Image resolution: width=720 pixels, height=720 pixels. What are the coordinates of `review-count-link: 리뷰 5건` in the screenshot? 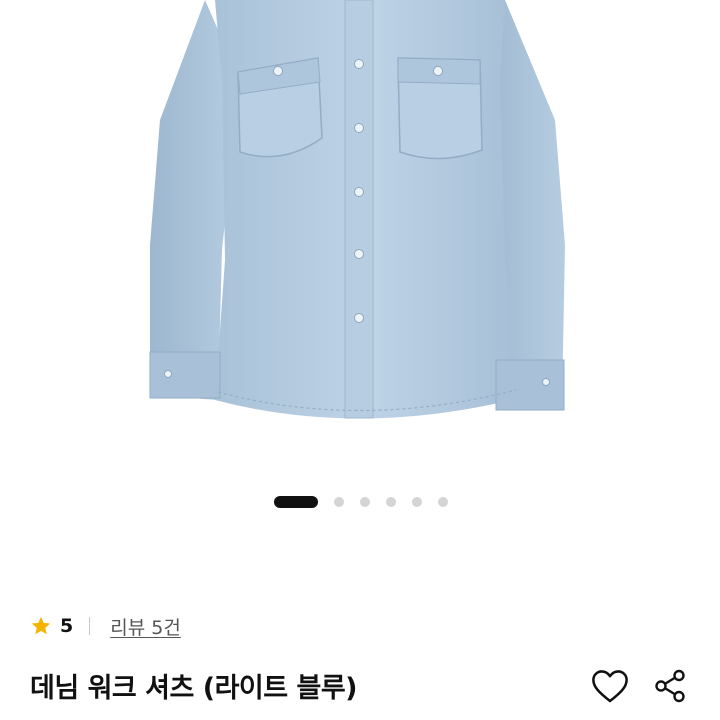 It's located at (145, 626).